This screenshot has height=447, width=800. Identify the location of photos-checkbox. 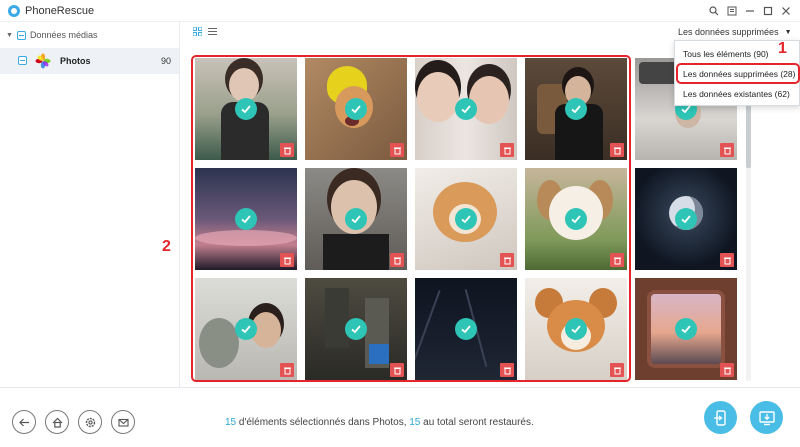
(22, 60).